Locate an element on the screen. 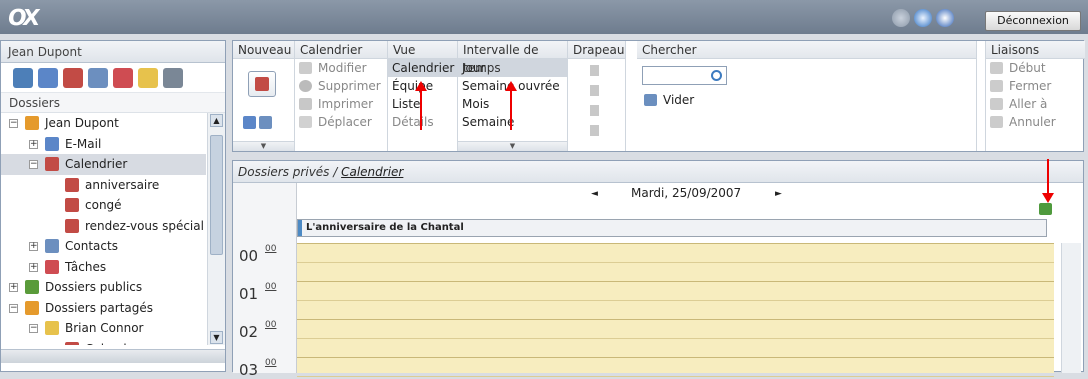 The width and height of the screenshot is (1088, 379). tree-item: − Brian Connor is located at coordinates (103, 328).